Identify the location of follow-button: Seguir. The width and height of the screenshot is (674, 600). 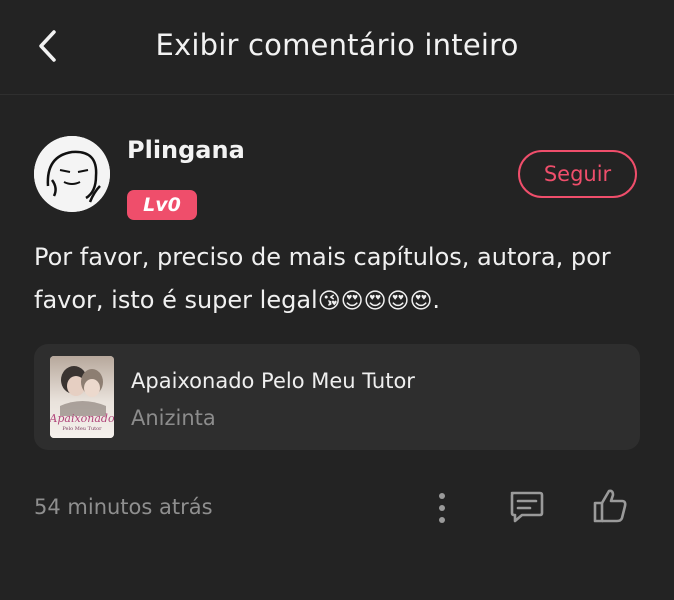
(577, 174).